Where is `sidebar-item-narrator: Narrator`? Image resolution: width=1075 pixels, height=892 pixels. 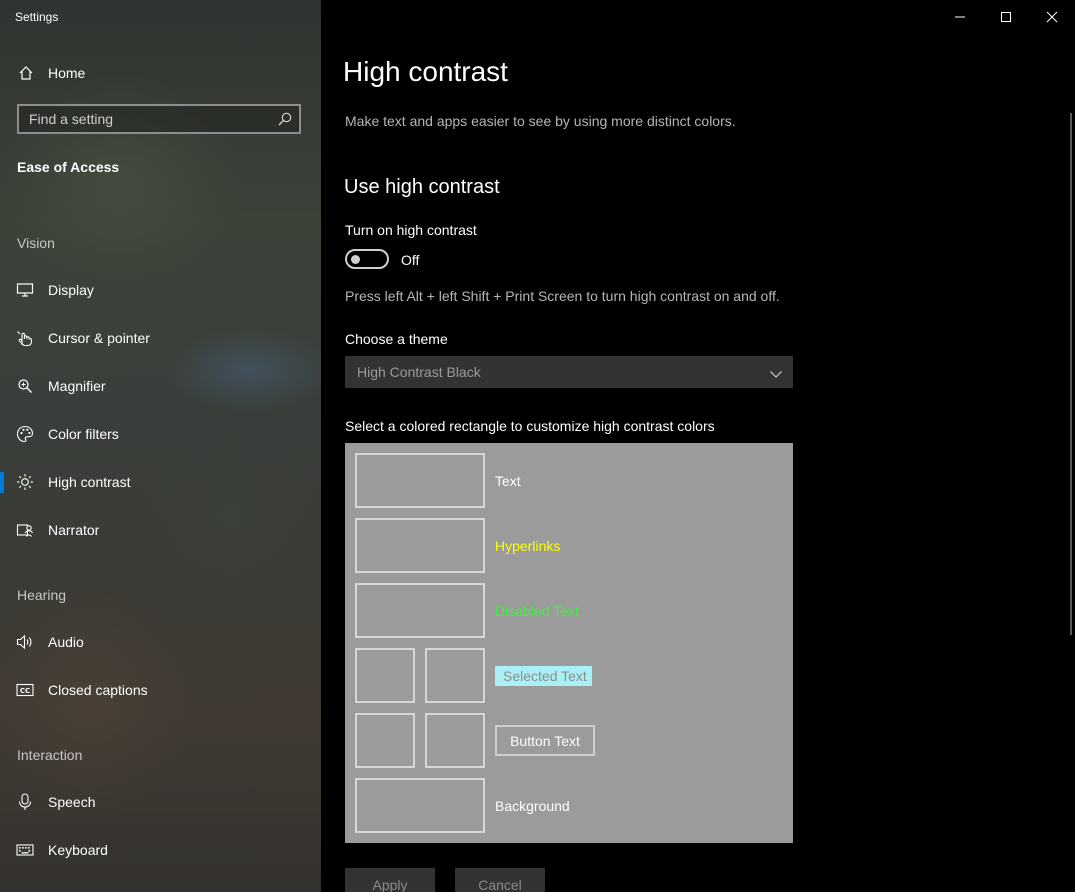
sidebar-item-narrator: Narrator is located at coordinates (160, 530).